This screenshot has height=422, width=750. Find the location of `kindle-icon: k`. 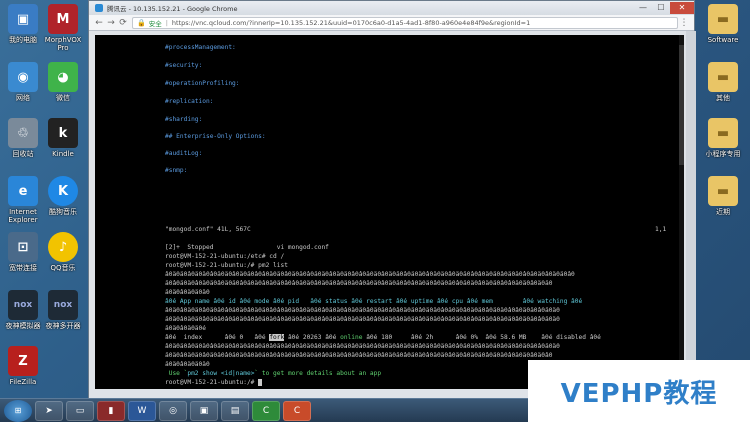

kindle-icon: k is located at coordinates (63, 133).